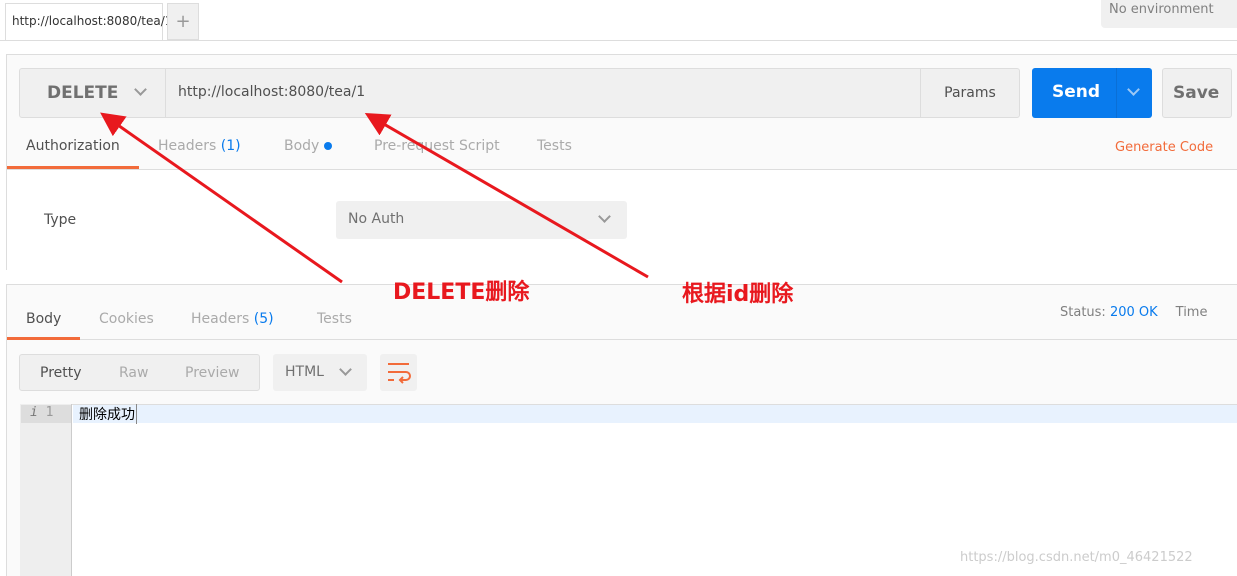  Describe the element at coordinates (221, 198) in the screenshot. I see `arrow-to-method` at that location.